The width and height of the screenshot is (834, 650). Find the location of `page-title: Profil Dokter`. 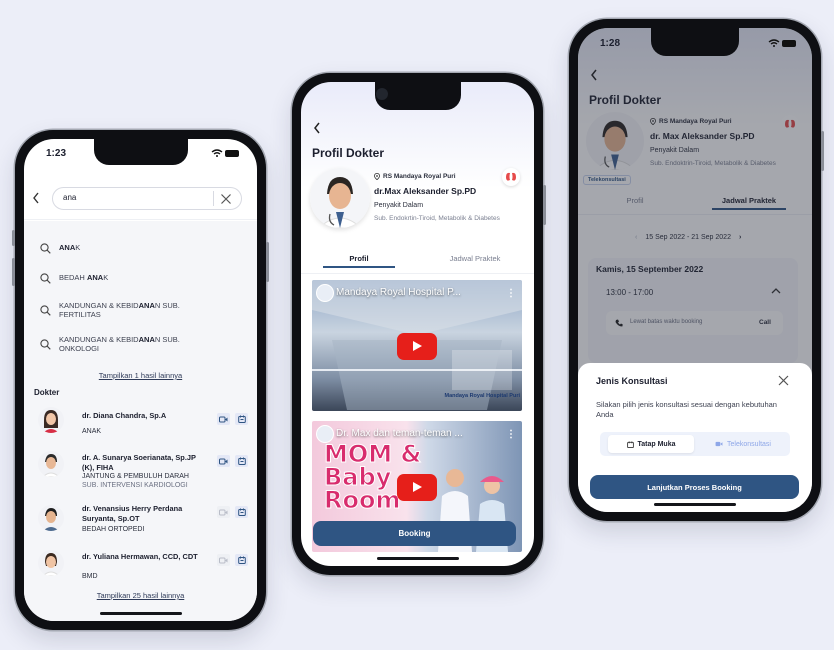

page-title: Profil Dokter is located at coordinates (348, 153).